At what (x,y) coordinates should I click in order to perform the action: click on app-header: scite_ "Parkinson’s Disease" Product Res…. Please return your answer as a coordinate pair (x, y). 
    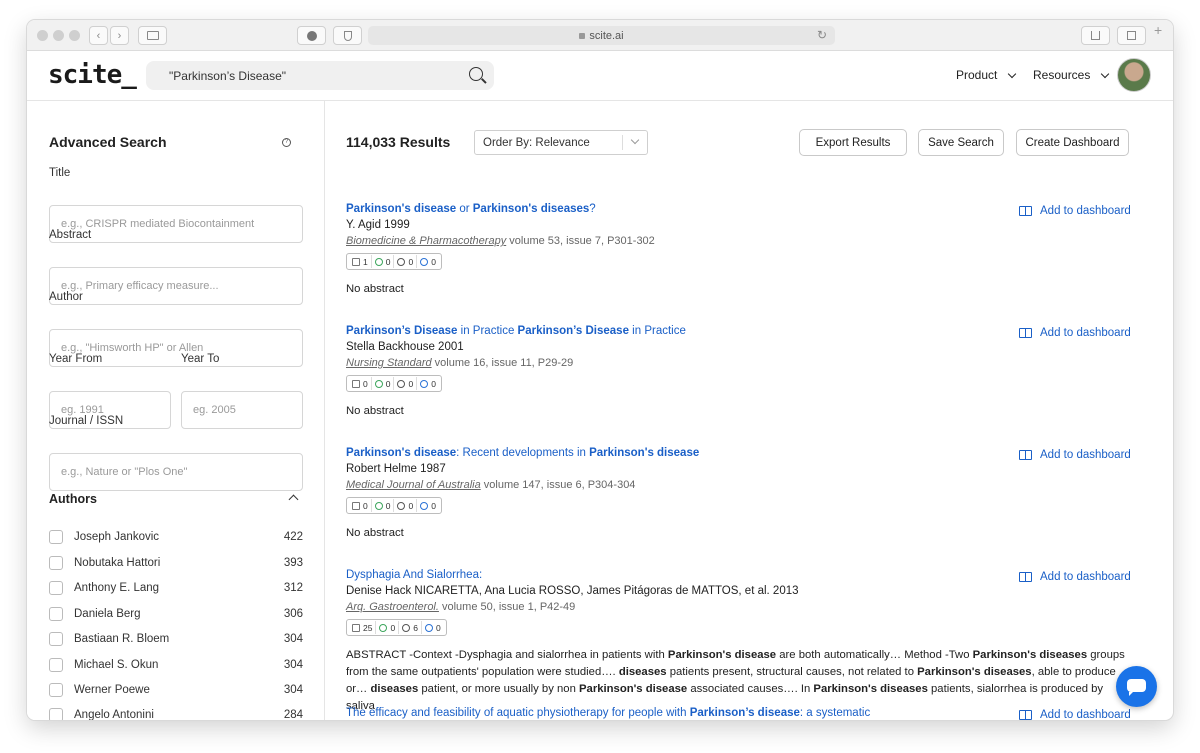
    Looking at the image, I should click on (600, 76).